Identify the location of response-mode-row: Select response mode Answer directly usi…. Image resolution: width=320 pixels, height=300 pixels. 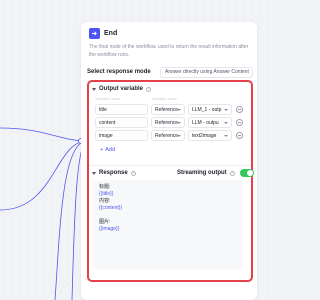
(170, 72).